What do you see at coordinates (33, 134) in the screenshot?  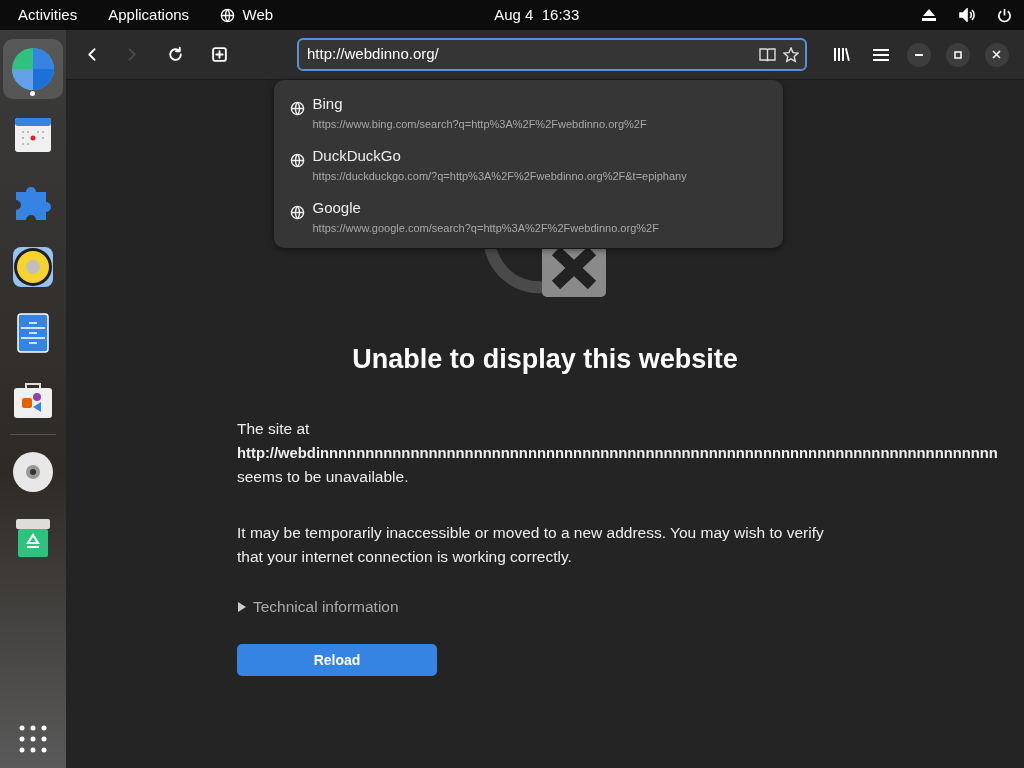 I see `calendar-icon` at bounding box center [33, 134].